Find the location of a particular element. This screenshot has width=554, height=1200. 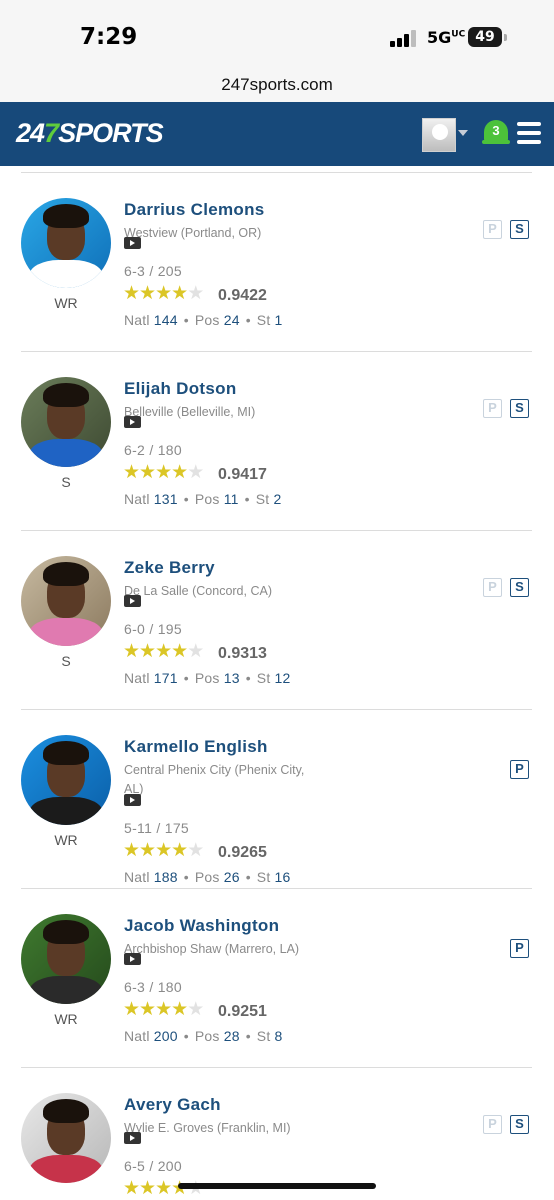

position-rank: 11 is located at coordinates (231, 499).